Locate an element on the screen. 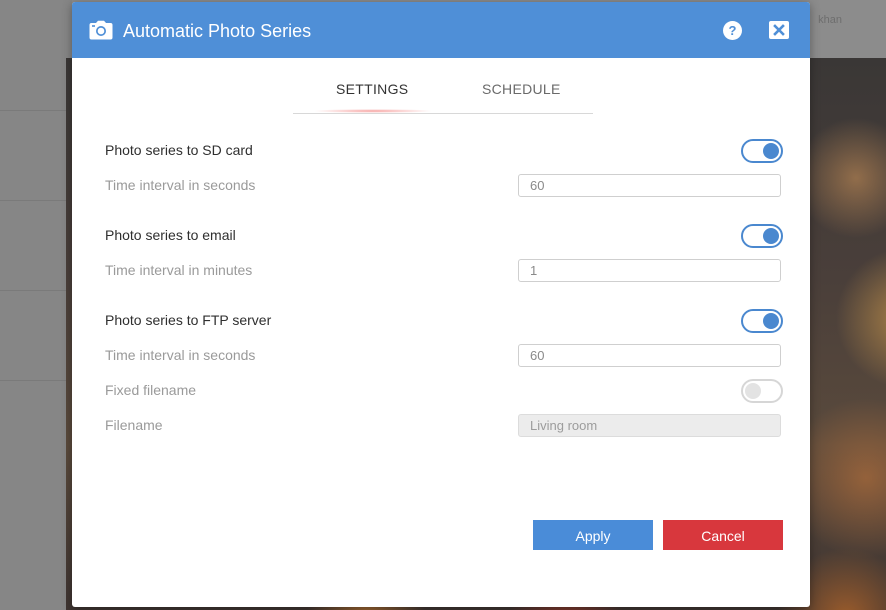 This screenshot has width=886, height=610. active-tab-indicator is located at coordinates (373, 111).